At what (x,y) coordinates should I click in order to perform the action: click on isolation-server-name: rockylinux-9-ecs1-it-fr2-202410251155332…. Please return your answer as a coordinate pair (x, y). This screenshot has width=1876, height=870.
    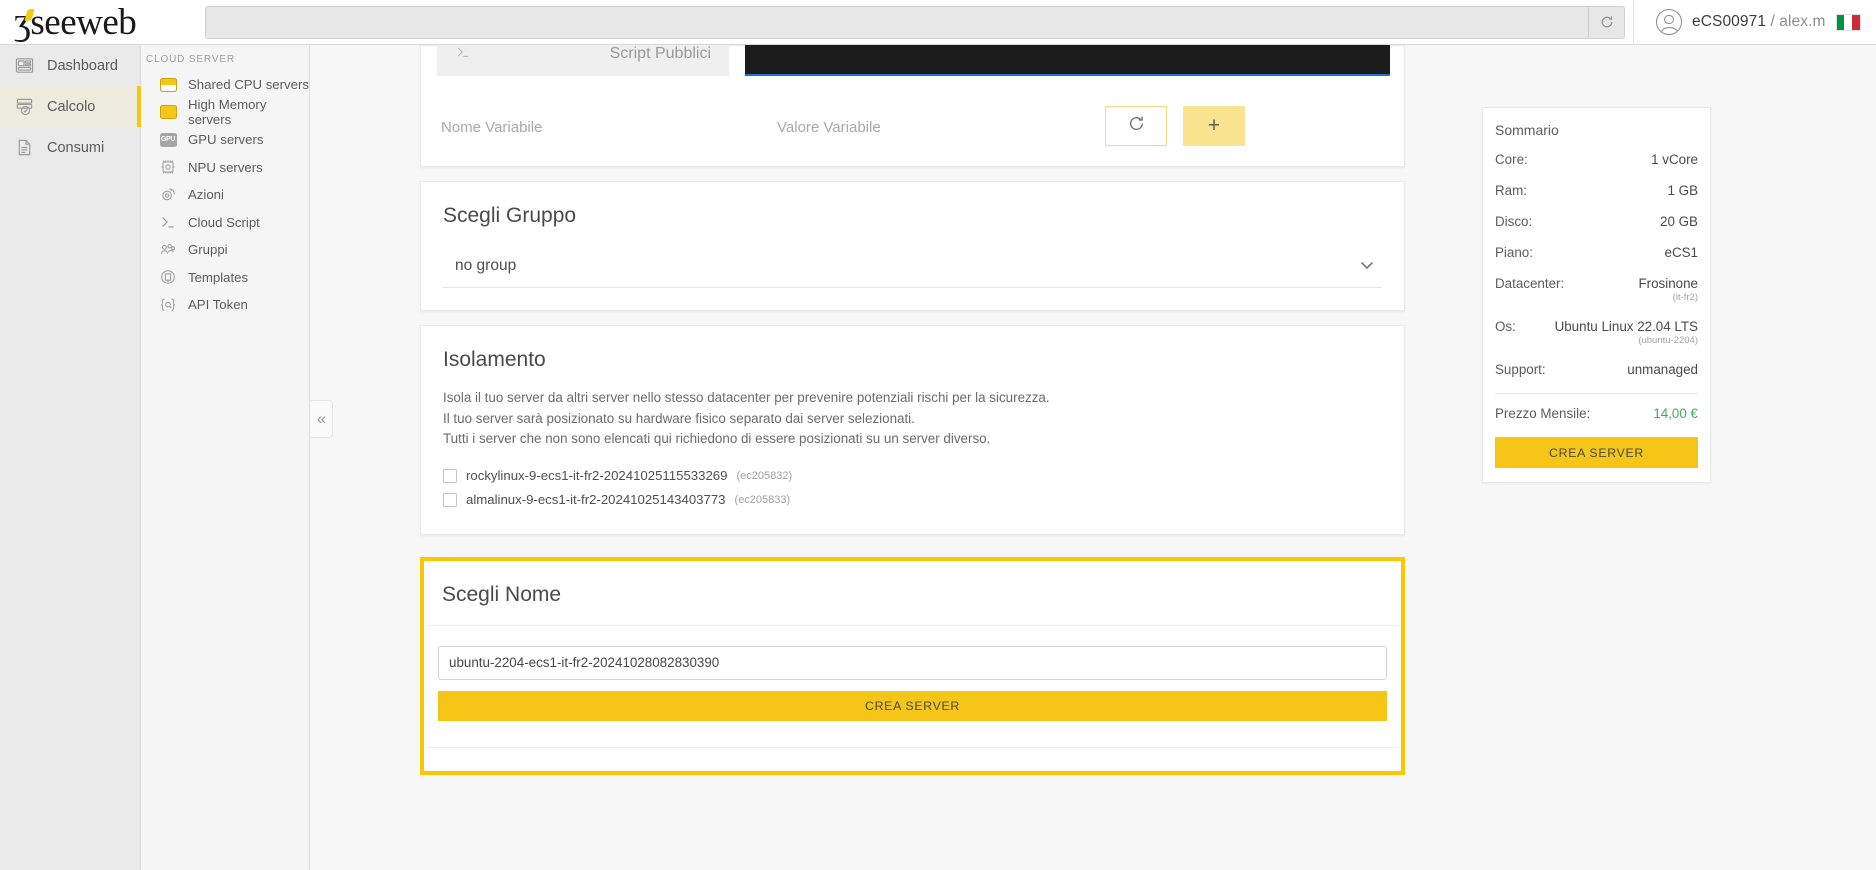
    Looking at the image, I should click on (597, 475).